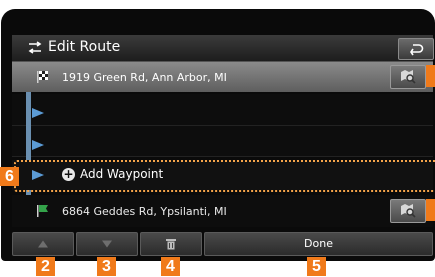  Describe the element at coordinates (45, 266) in the screenshot. I see `callout-number-2: 2` at that location.